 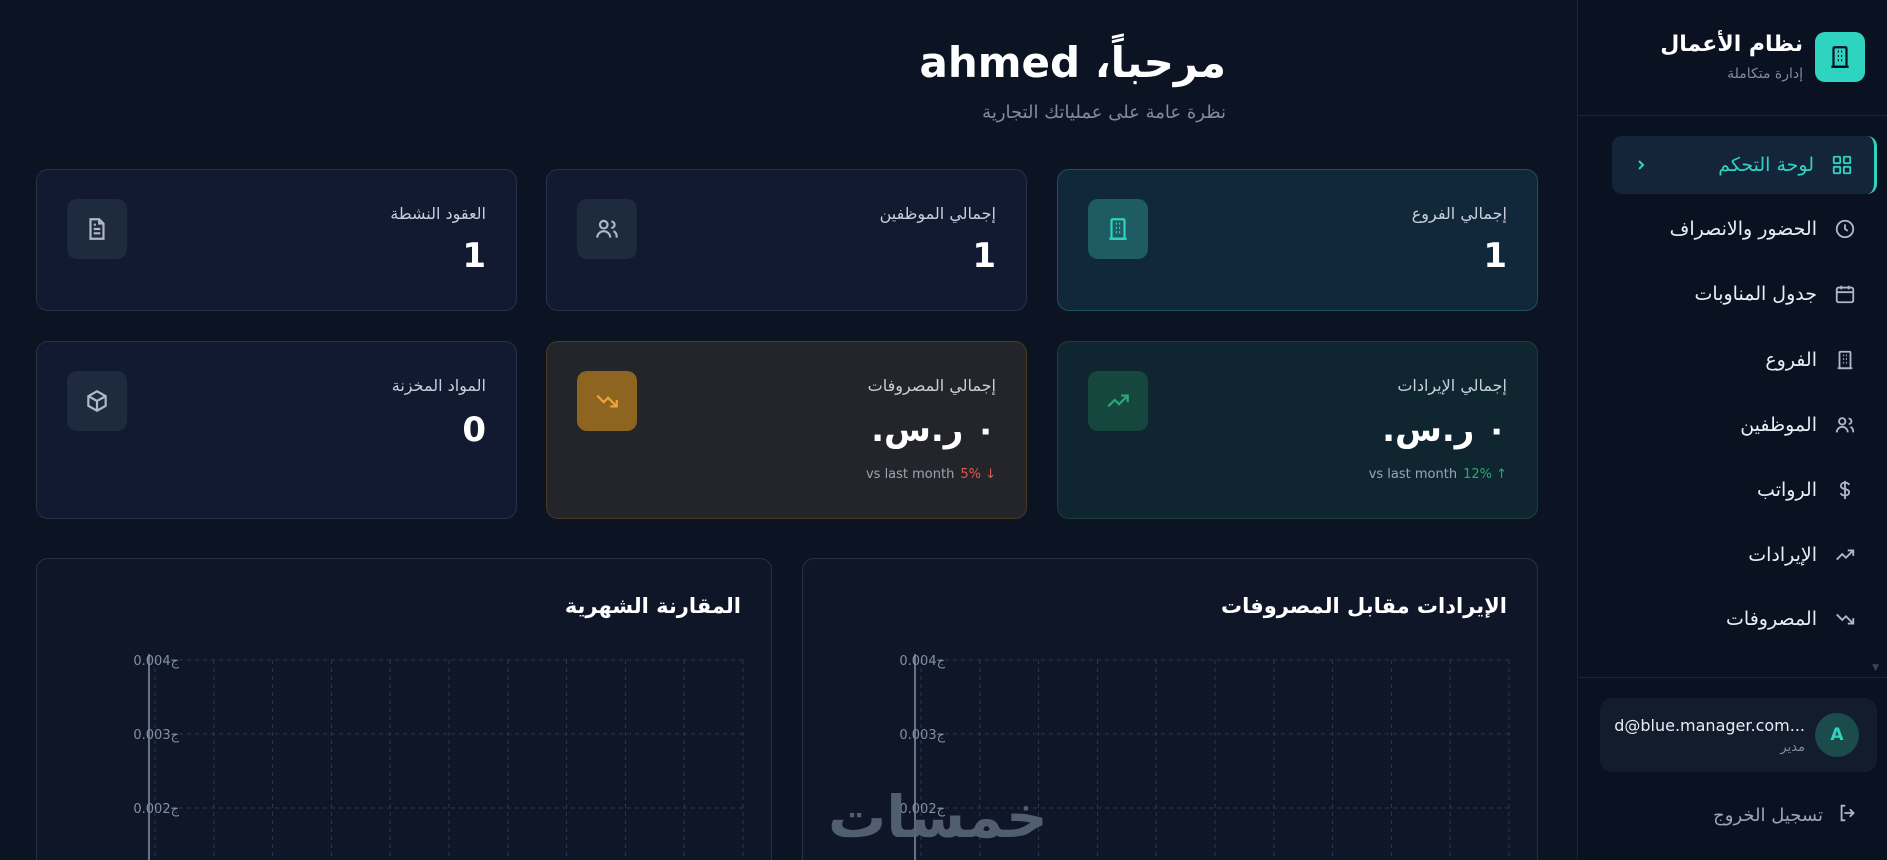 What do you see at coordinates (1837, 735) in the screenshot?
I see `avatar: A` at bounding box center [1837, 735].